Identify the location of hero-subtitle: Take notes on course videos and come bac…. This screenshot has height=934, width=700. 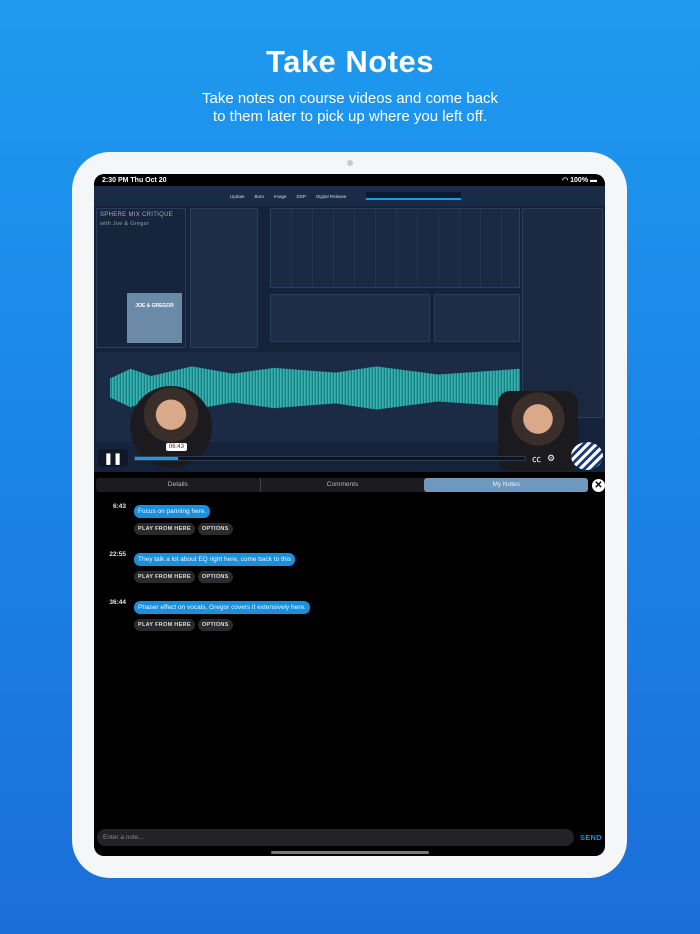
(350, 108).